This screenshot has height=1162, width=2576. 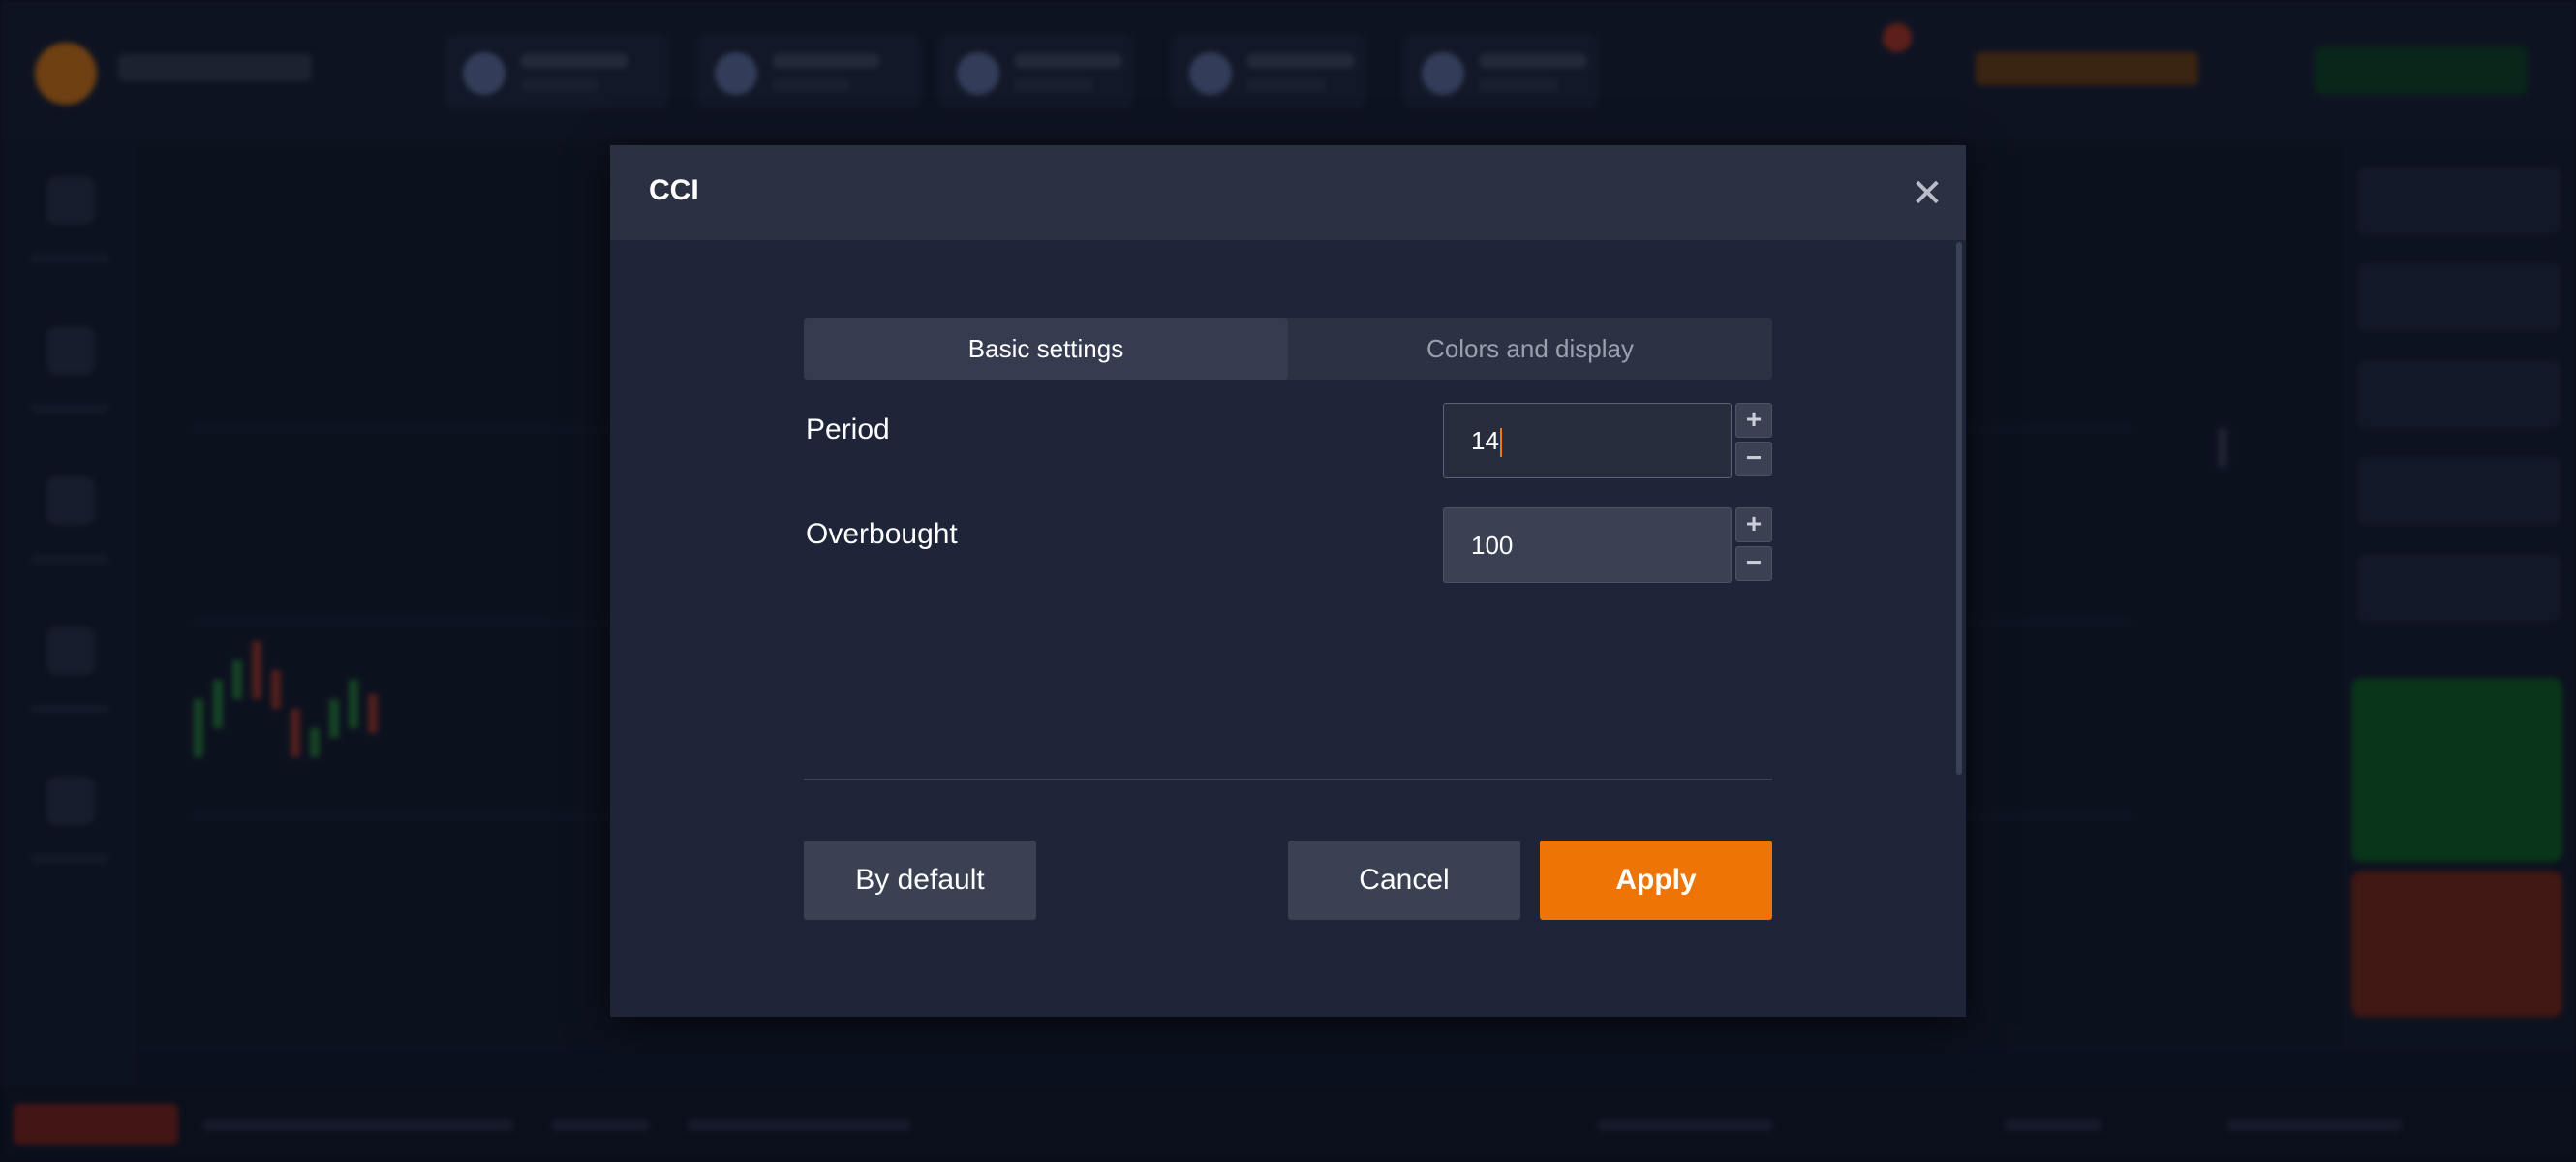 I want to click on tab-colors-and-display: Colors and display, so click(x=1530, y=349).